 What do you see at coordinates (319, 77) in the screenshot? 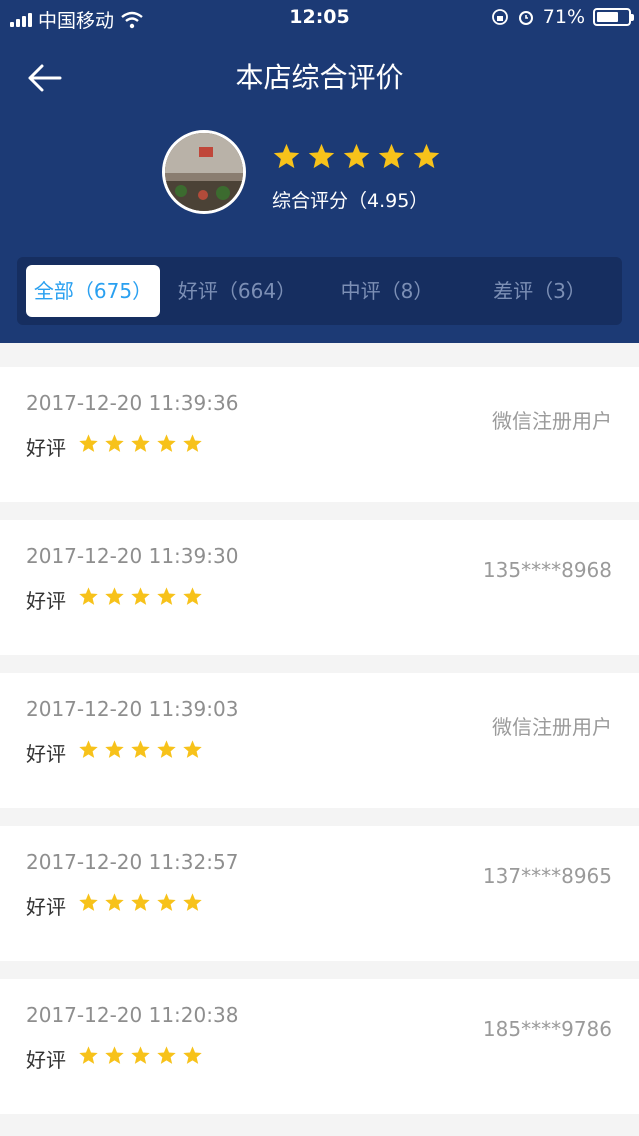
I see `page-title: 本店综合评价` at bounding box center [319, 77].